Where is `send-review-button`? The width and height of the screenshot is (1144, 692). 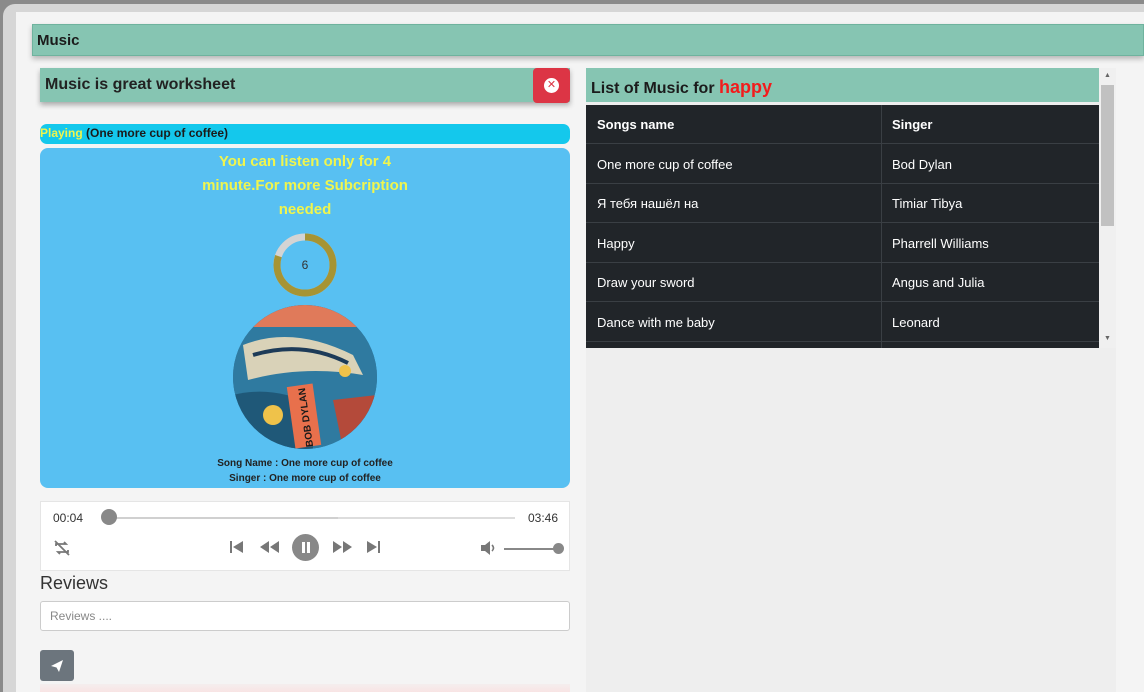
send-review-button is located at coordinates (57, 665).